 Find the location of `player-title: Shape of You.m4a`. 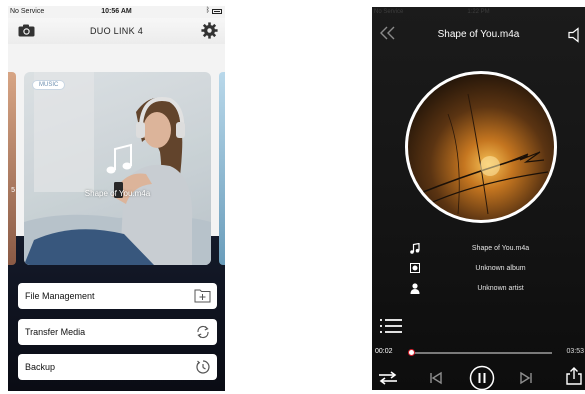

player-title: Shape of You.m4a is located at coordinates (478, 34).